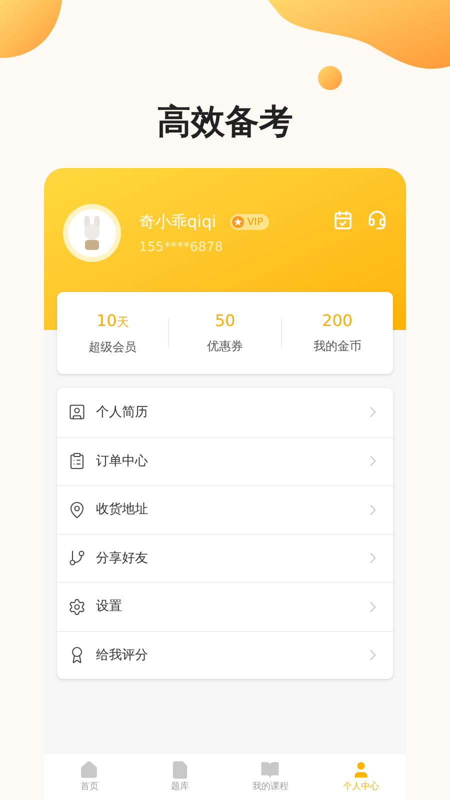 The width and height of the screenshot is (450, 800). Describe the element at coordinates (177, 222) in the screenshot. I see `user-name: 奇小乖qiqi` at that location.